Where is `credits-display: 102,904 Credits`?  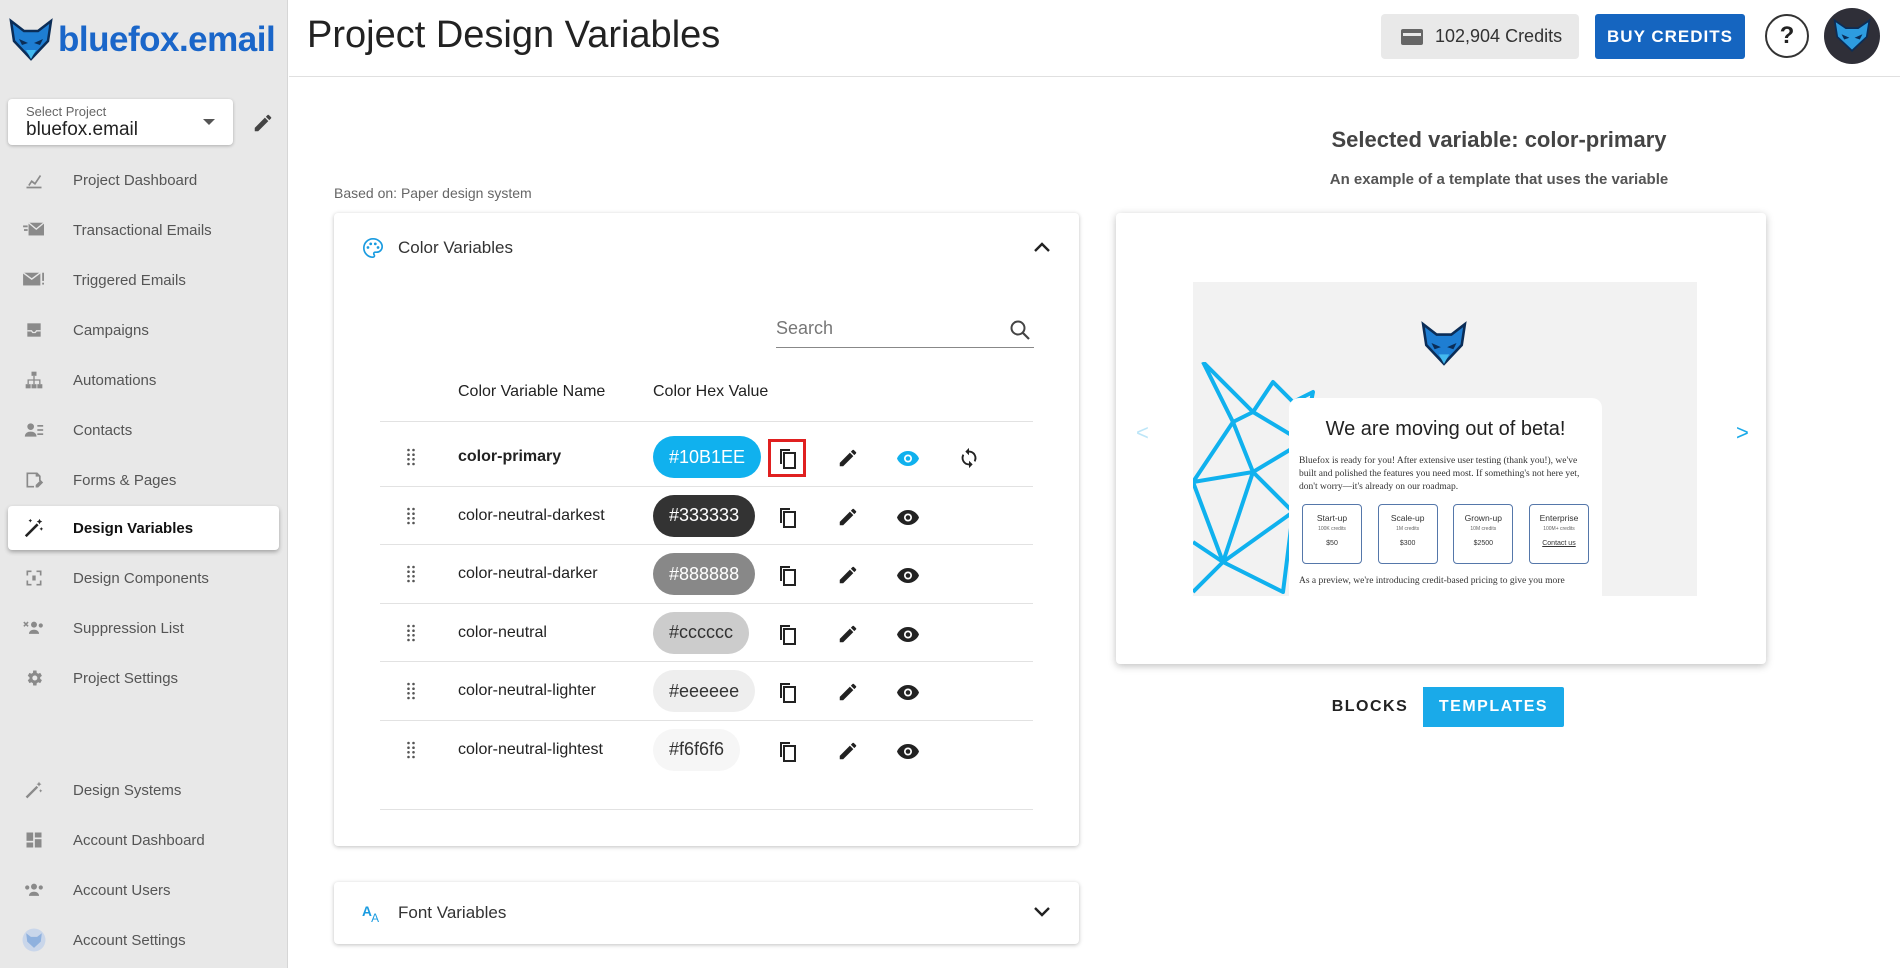
credits-display: 102,904 Credits is located at coordinates (1480, 36).